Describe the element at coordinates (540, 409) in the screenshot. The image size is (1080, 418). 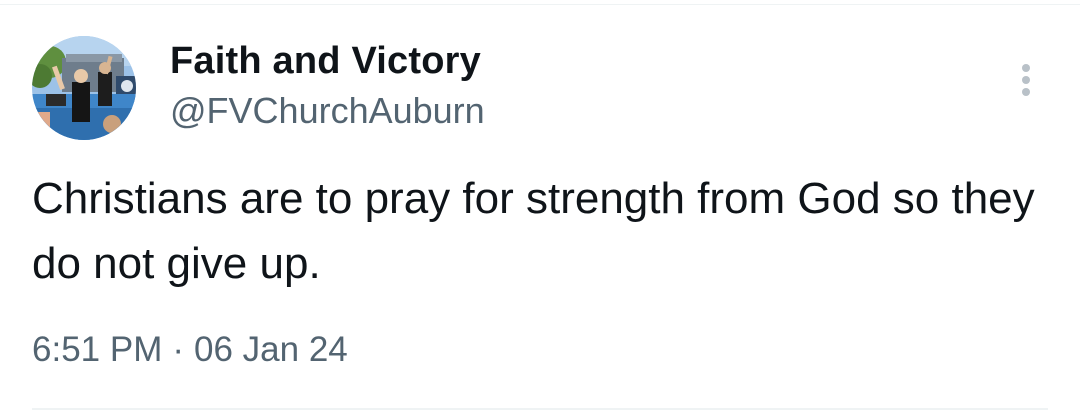
I see `bottom-divider` at that location.